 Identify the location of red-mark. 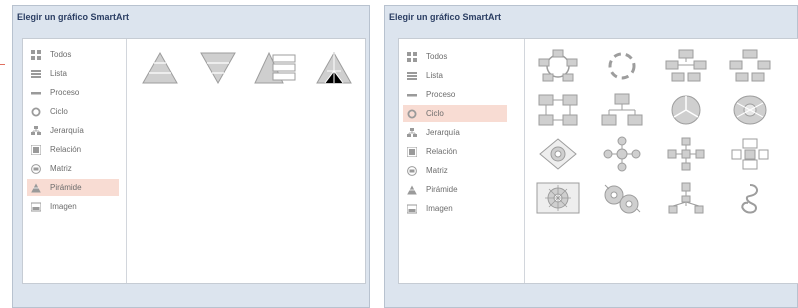
(2, 64).